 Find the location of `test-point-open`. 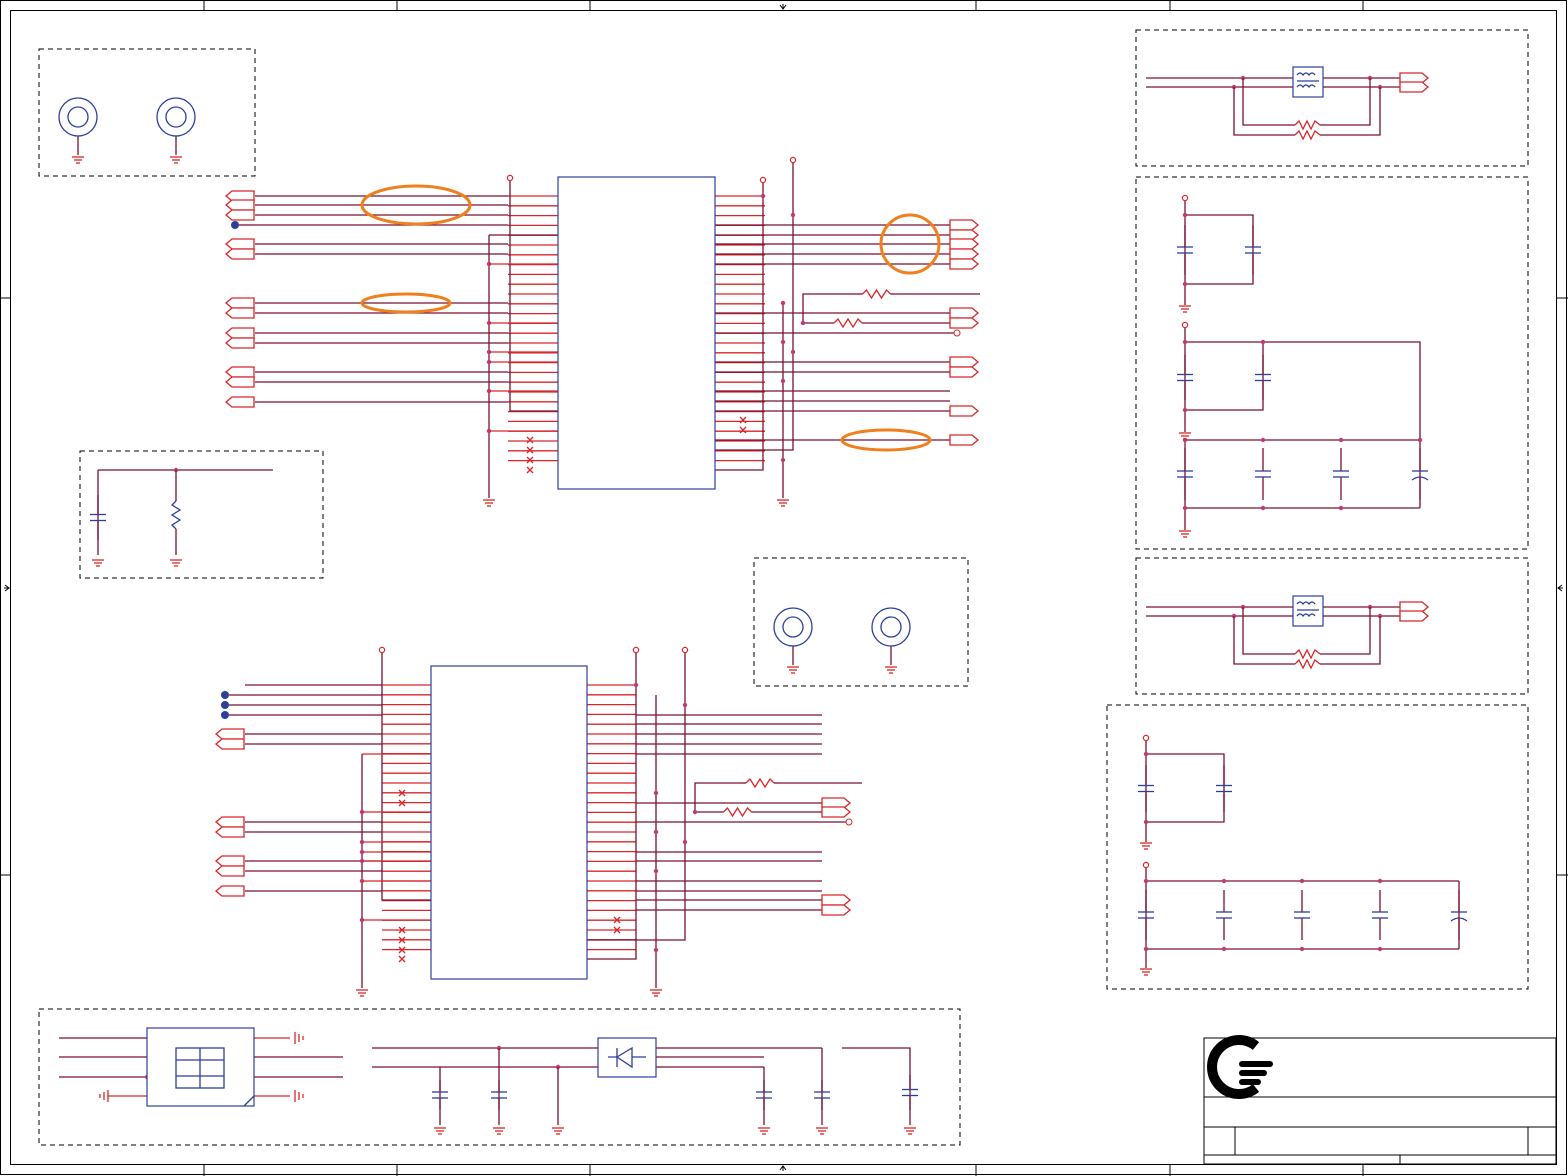

test-point-open is located at coordinates (849, 822).